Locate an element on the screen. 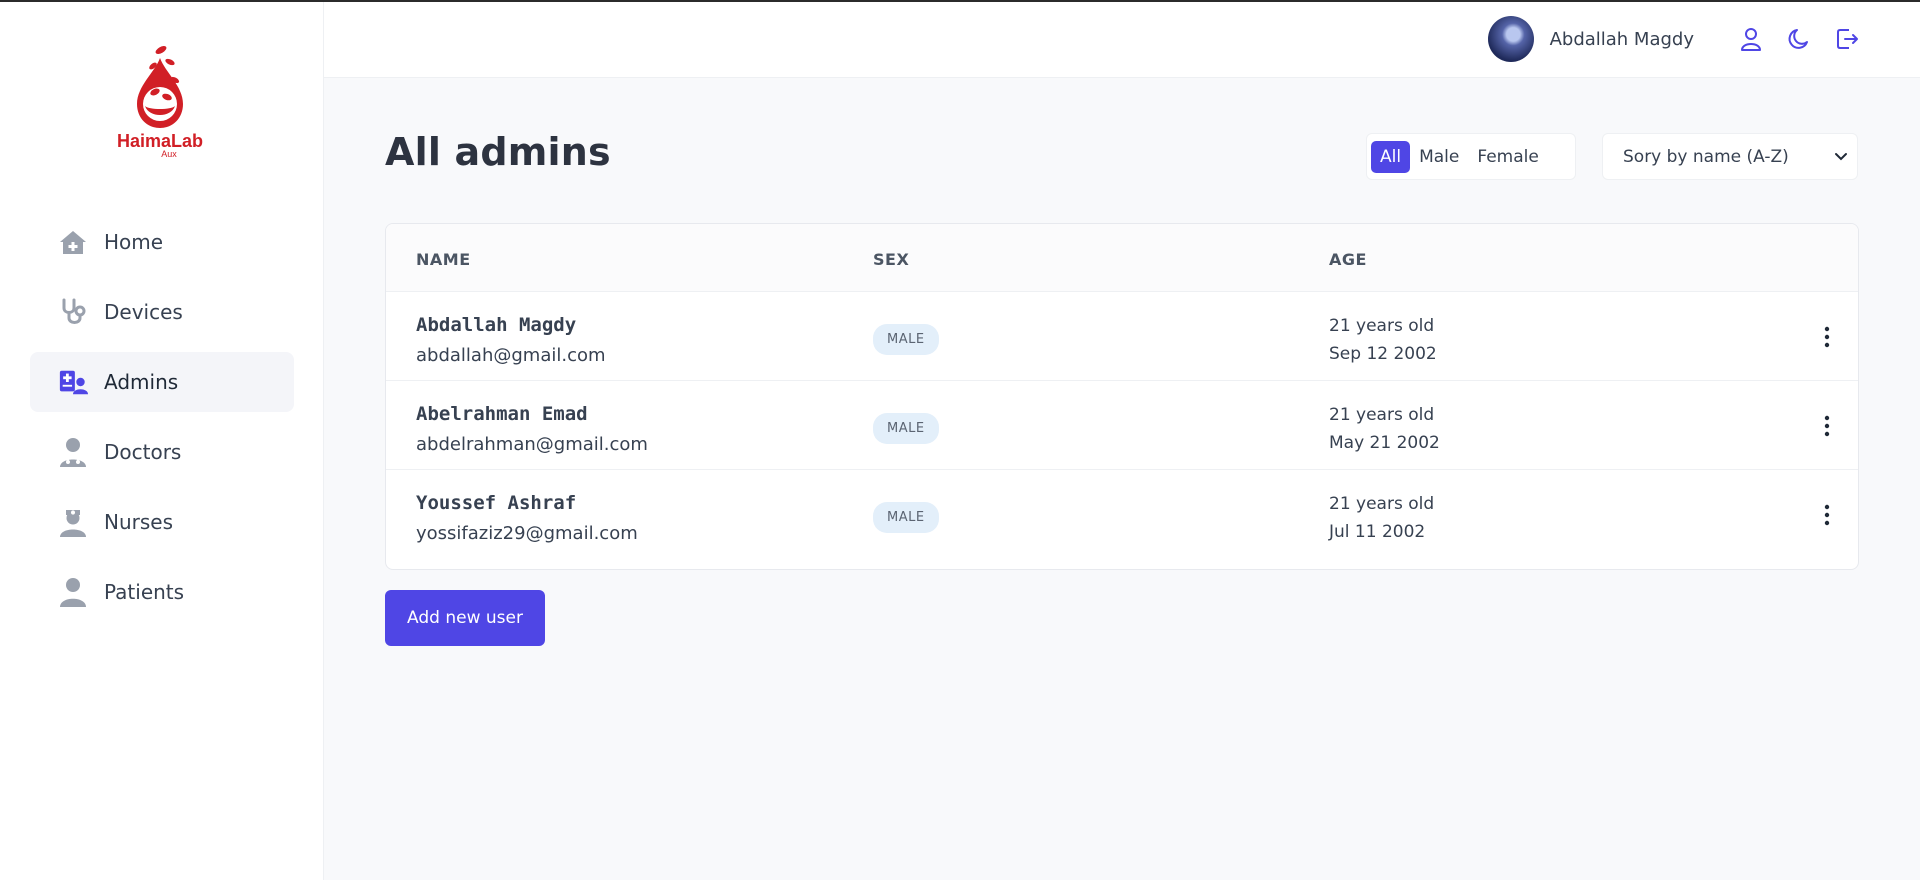  header-actions is located at coordinates (1799, 39).